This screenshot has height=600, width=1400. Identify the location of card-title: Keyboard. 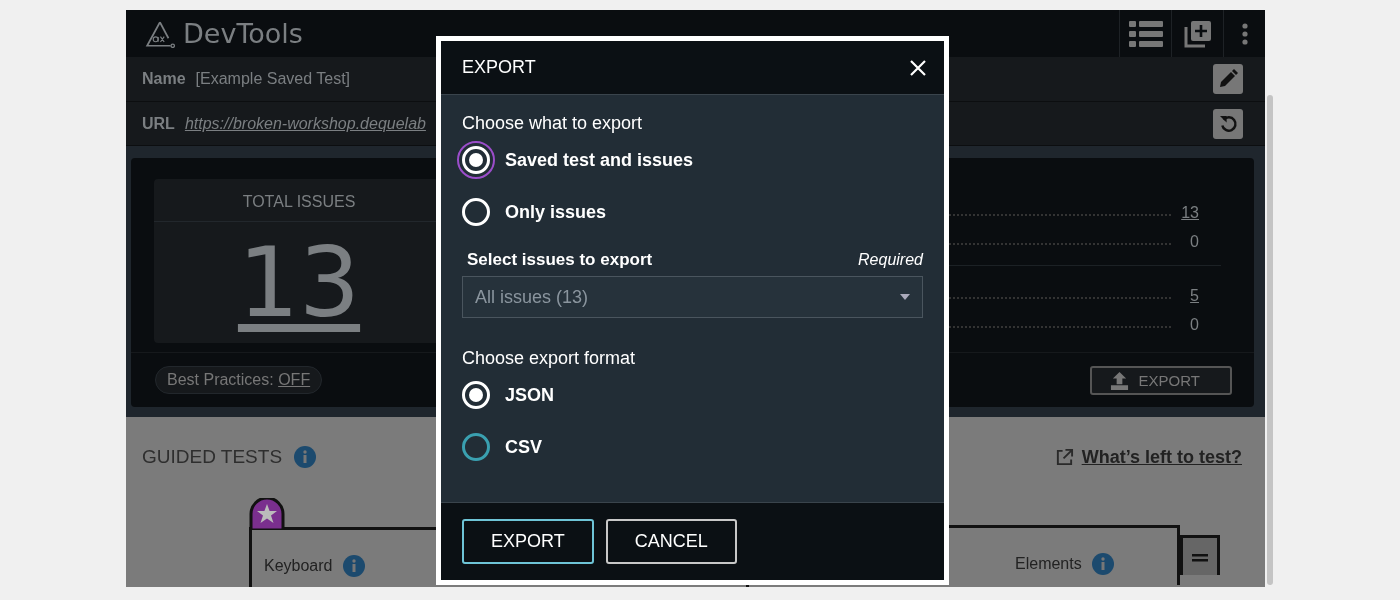
(298, 565).